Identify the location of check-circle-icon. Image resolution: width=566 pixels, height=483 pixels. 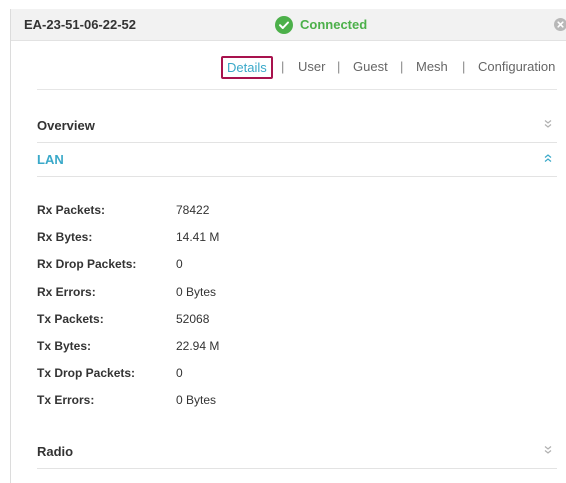
(284, 24).